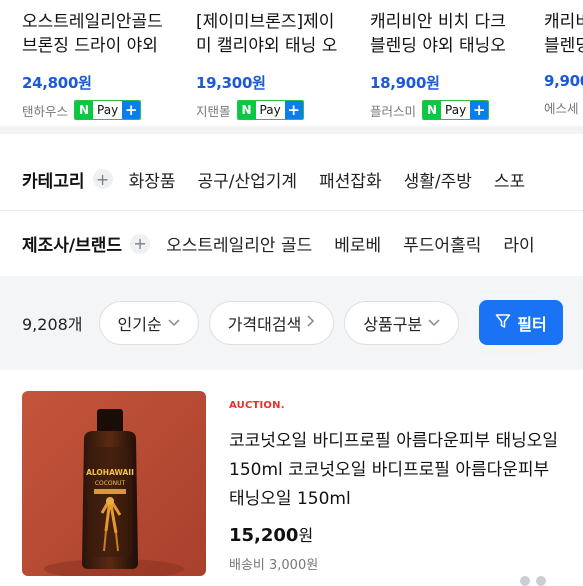 The image size is (583, 586). What do you see at coordinates (257, 405) in the screenshot?
I see `mall-logo: AUCTION.` at bounding box center [257, 405].